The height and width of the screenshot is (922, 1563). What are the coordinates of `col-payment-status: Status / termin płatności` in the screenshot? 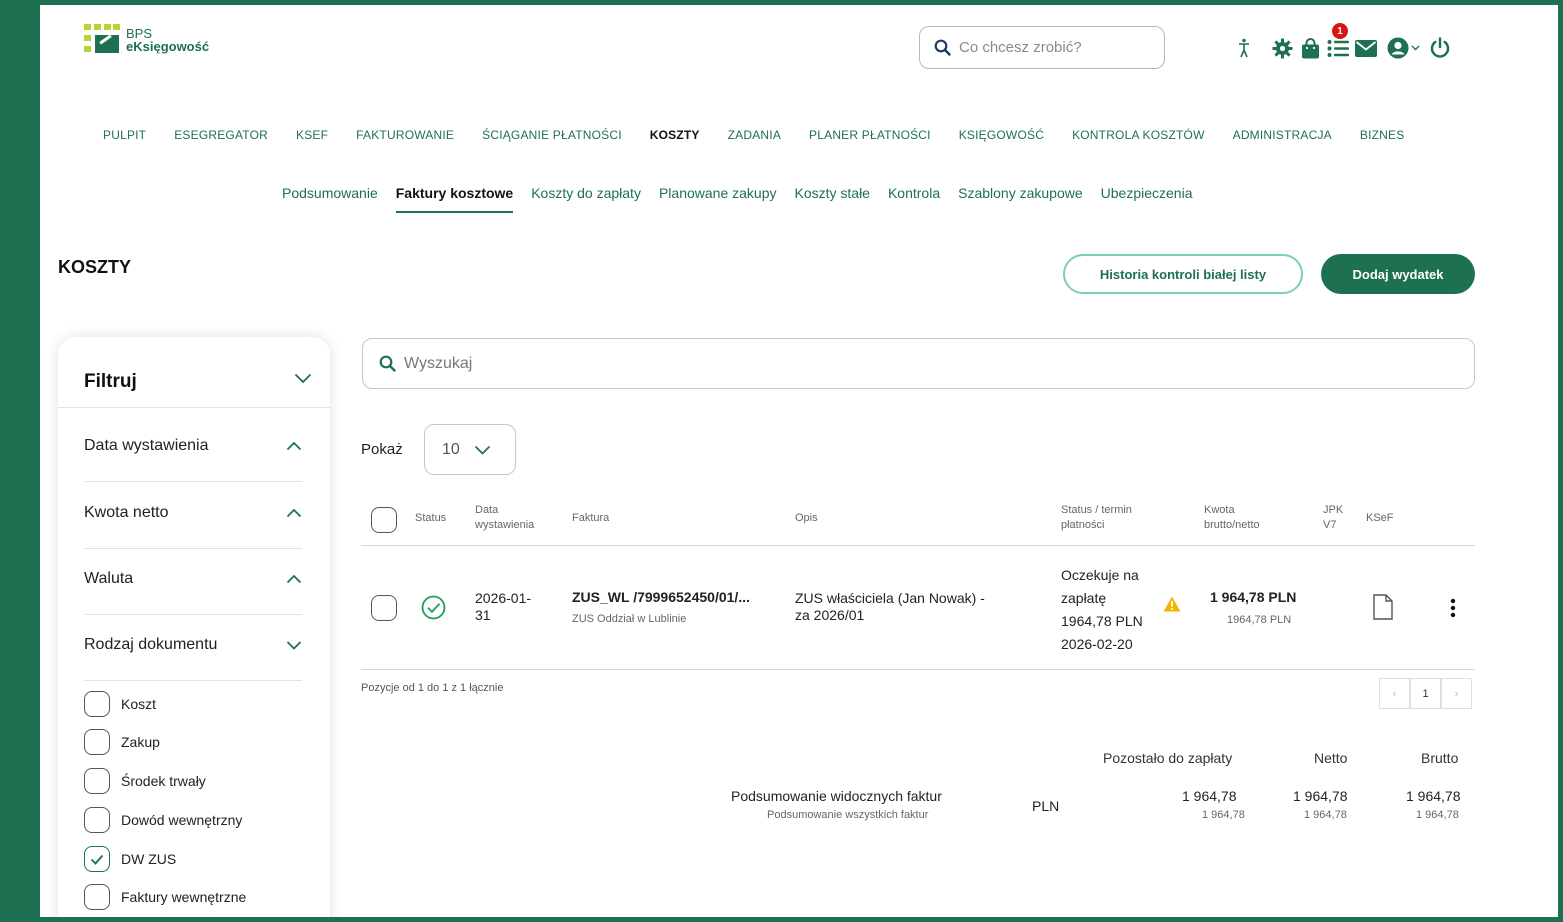 It's located at (1096, 518).